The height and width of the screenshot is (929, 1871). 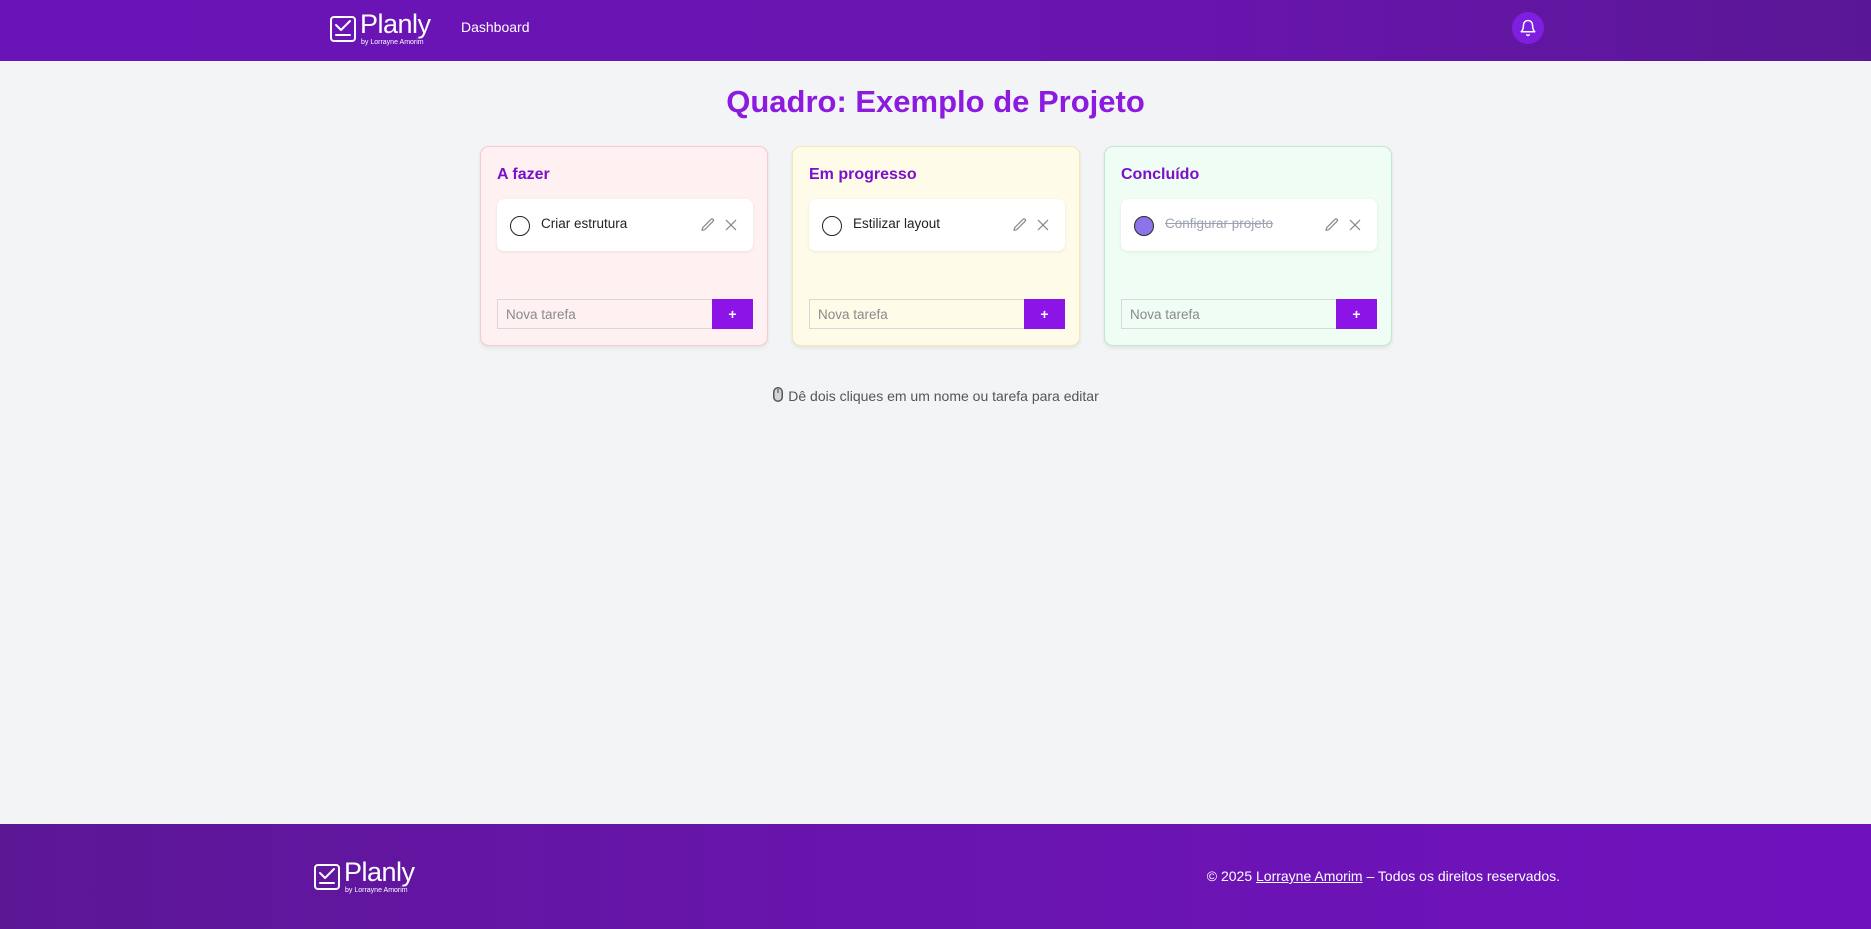 I want to click on notifications-button, so click(x=1528, y=28).